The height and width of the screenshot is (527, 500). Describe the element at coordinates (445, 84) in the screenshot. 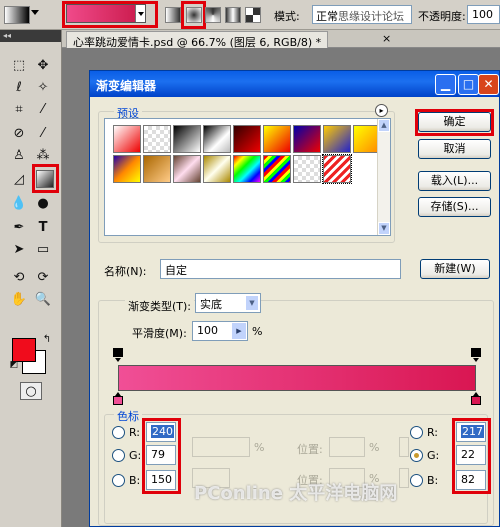

I see `minimize-icon: ▁` at that location.